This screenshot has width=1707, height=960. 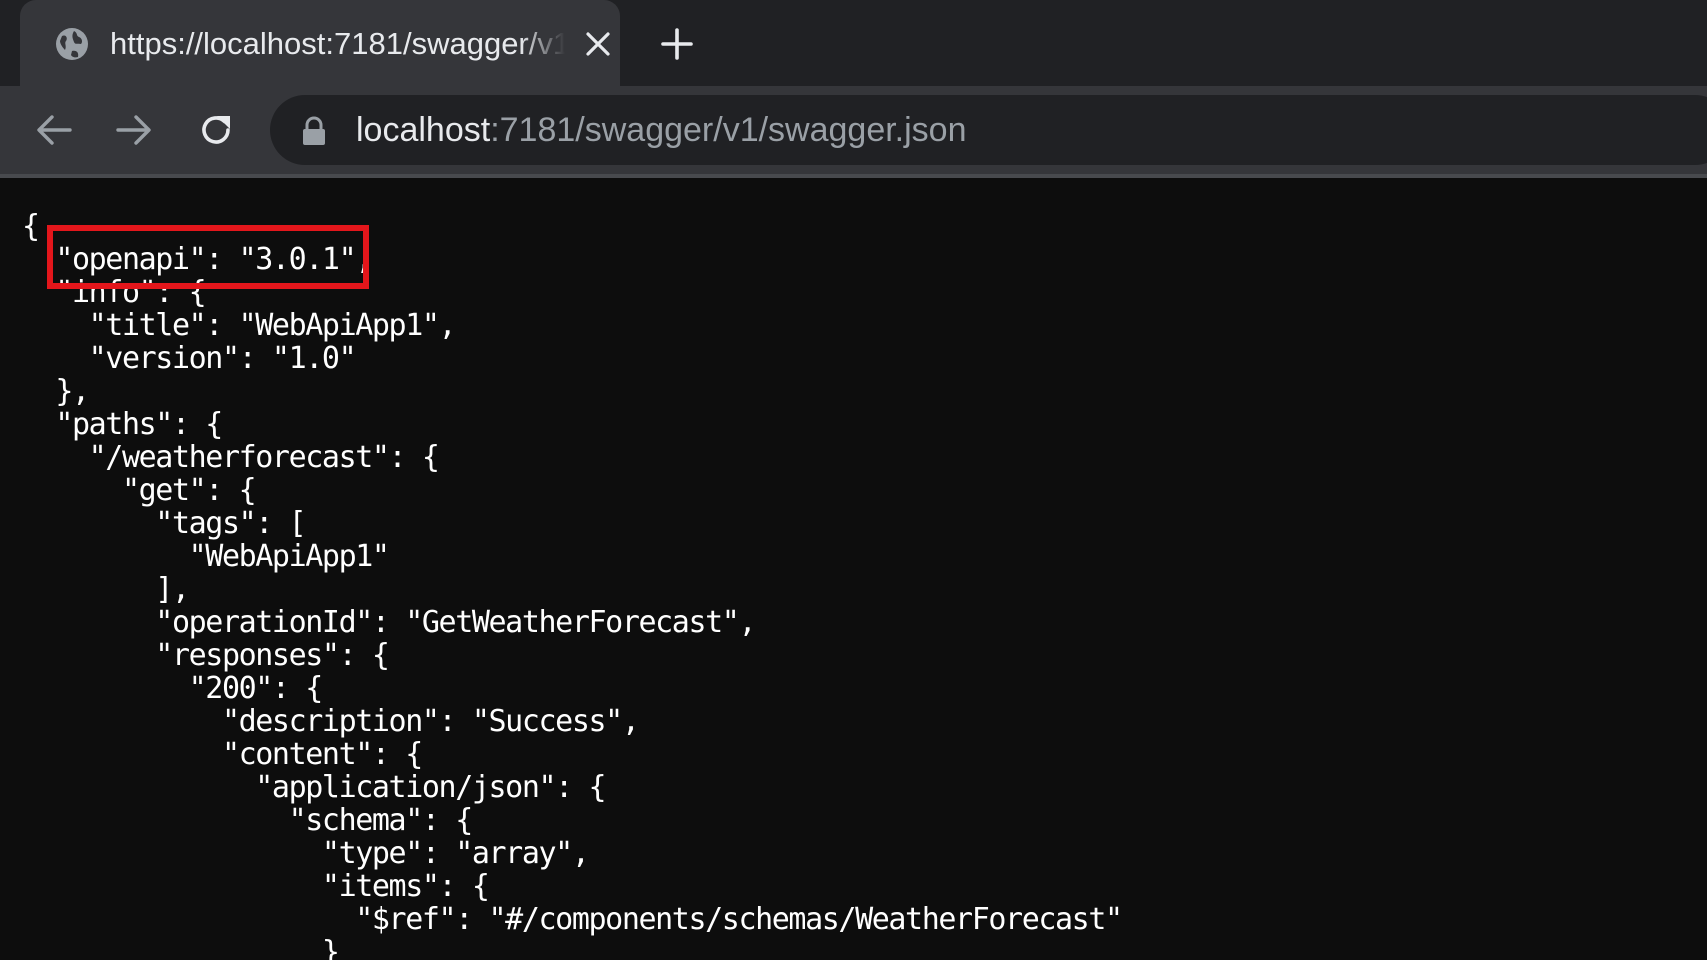 What do you see at coordinates (331, 721) in the screenshot?
I see `json-line: "description": "Success",` at bounding box center [331, 721].